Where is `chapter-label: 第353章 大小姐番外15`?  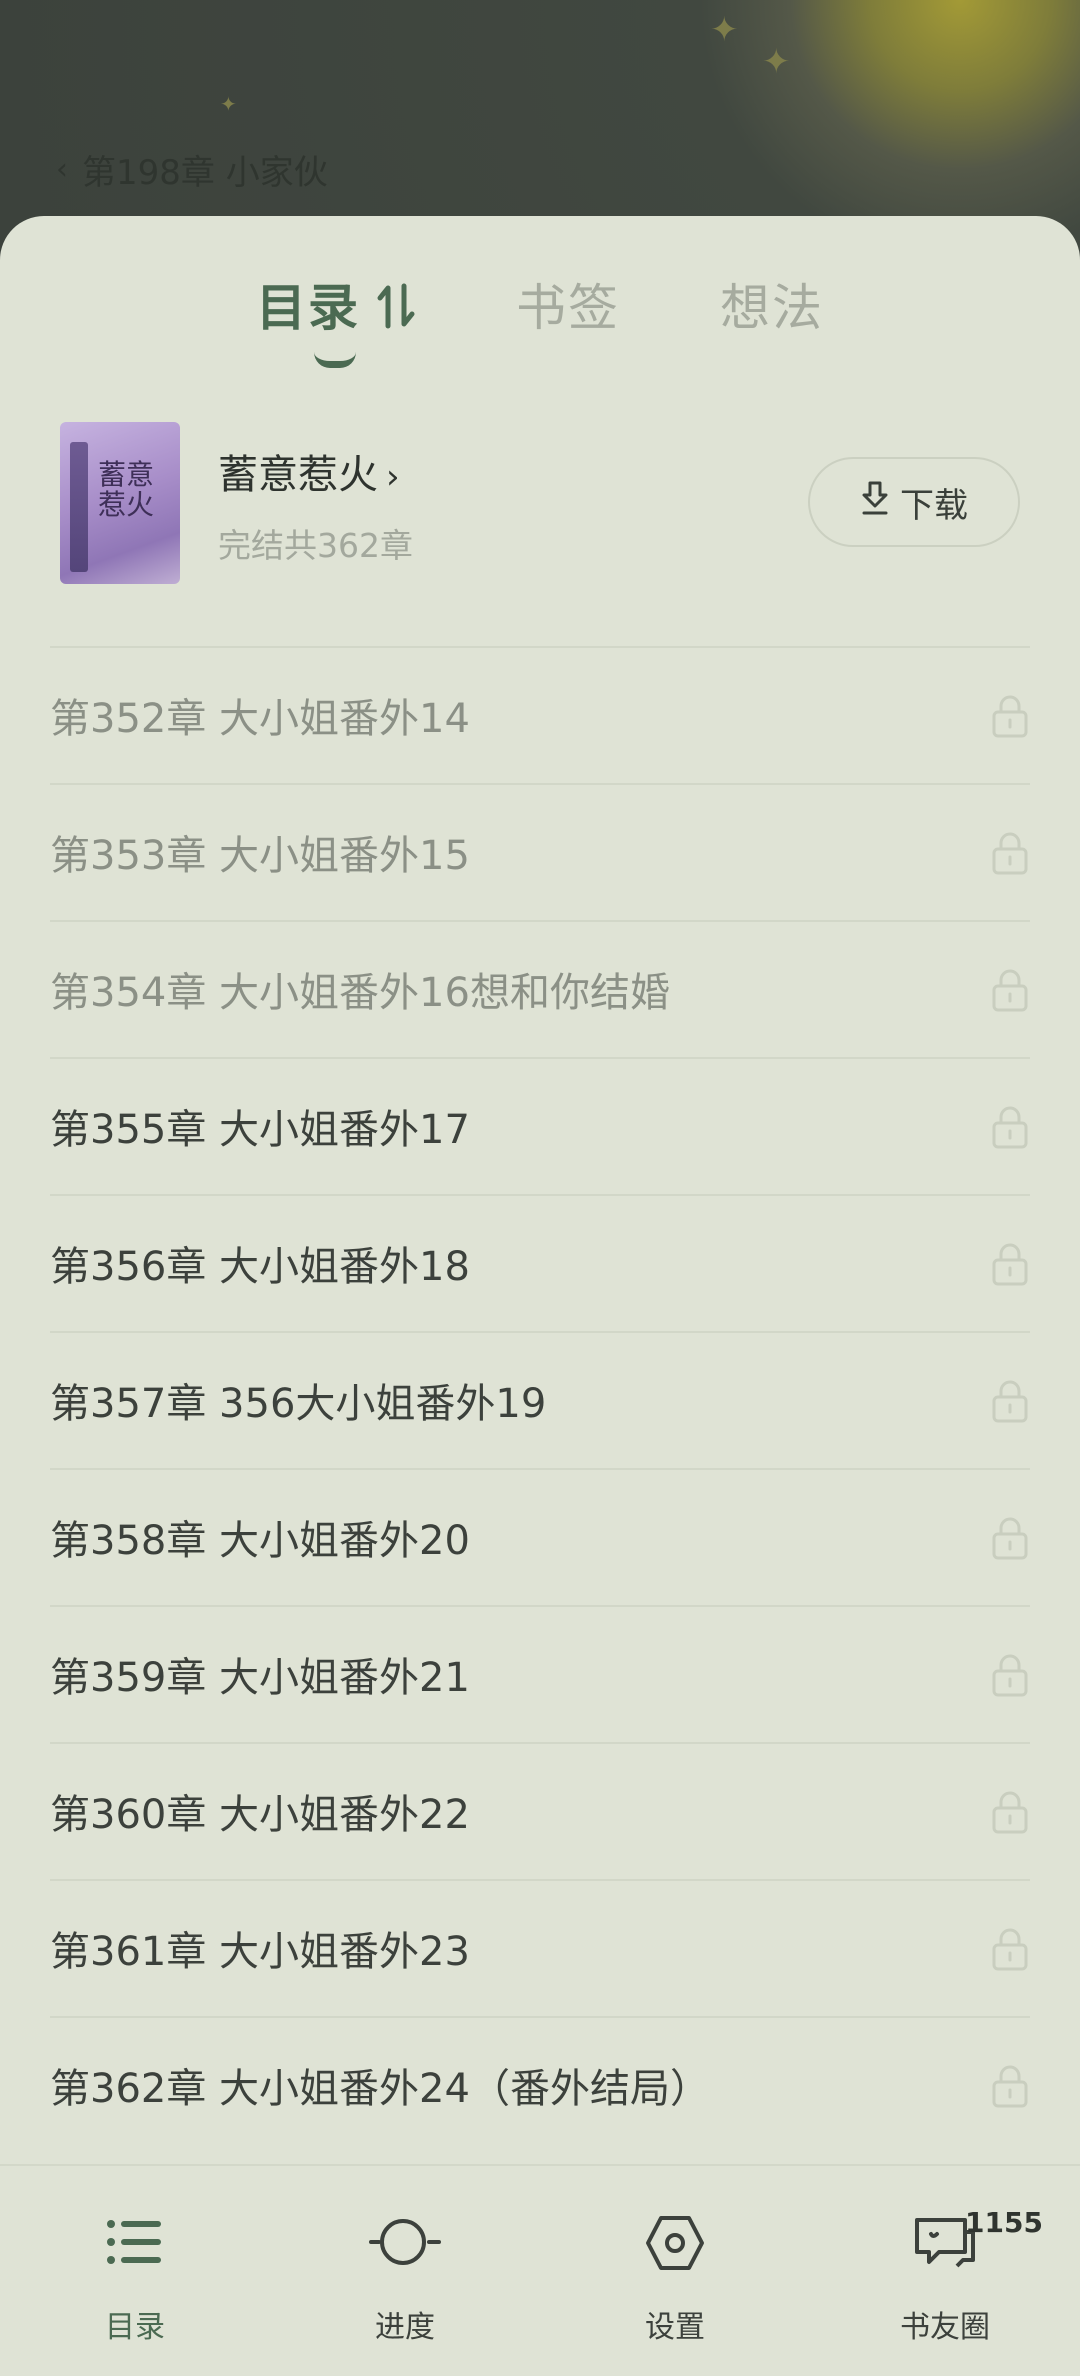
chapter-label: 第353章 大小姐番外15 is located at coordinates (260, 856).